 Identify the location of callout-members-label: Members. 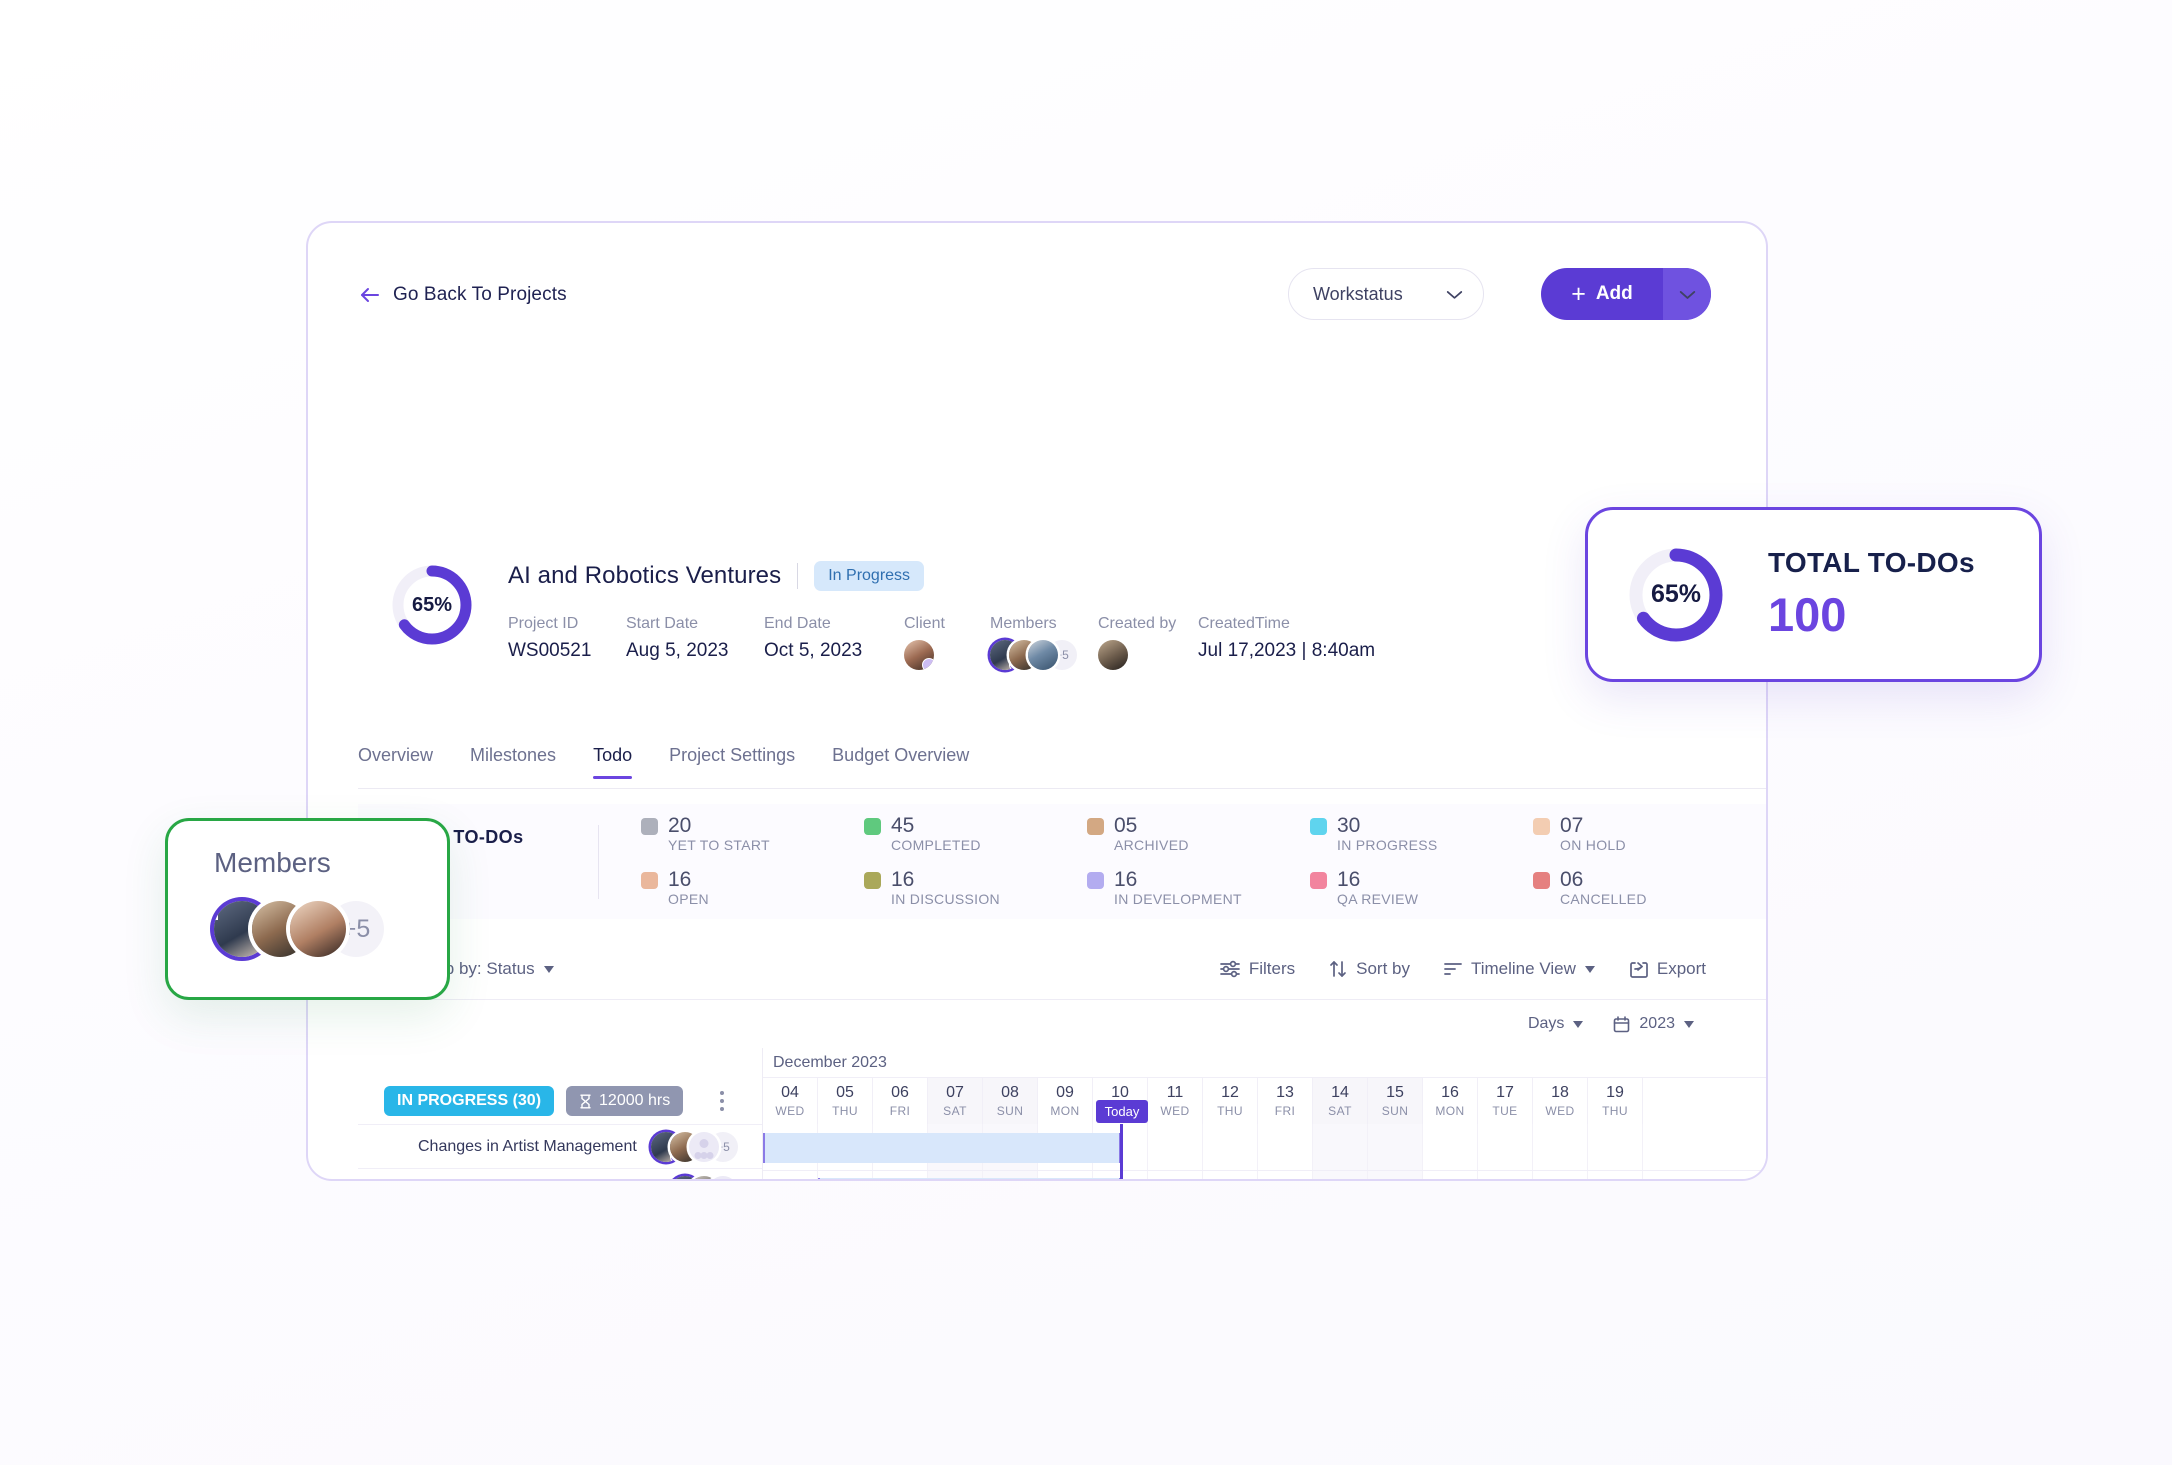
(272, 862).